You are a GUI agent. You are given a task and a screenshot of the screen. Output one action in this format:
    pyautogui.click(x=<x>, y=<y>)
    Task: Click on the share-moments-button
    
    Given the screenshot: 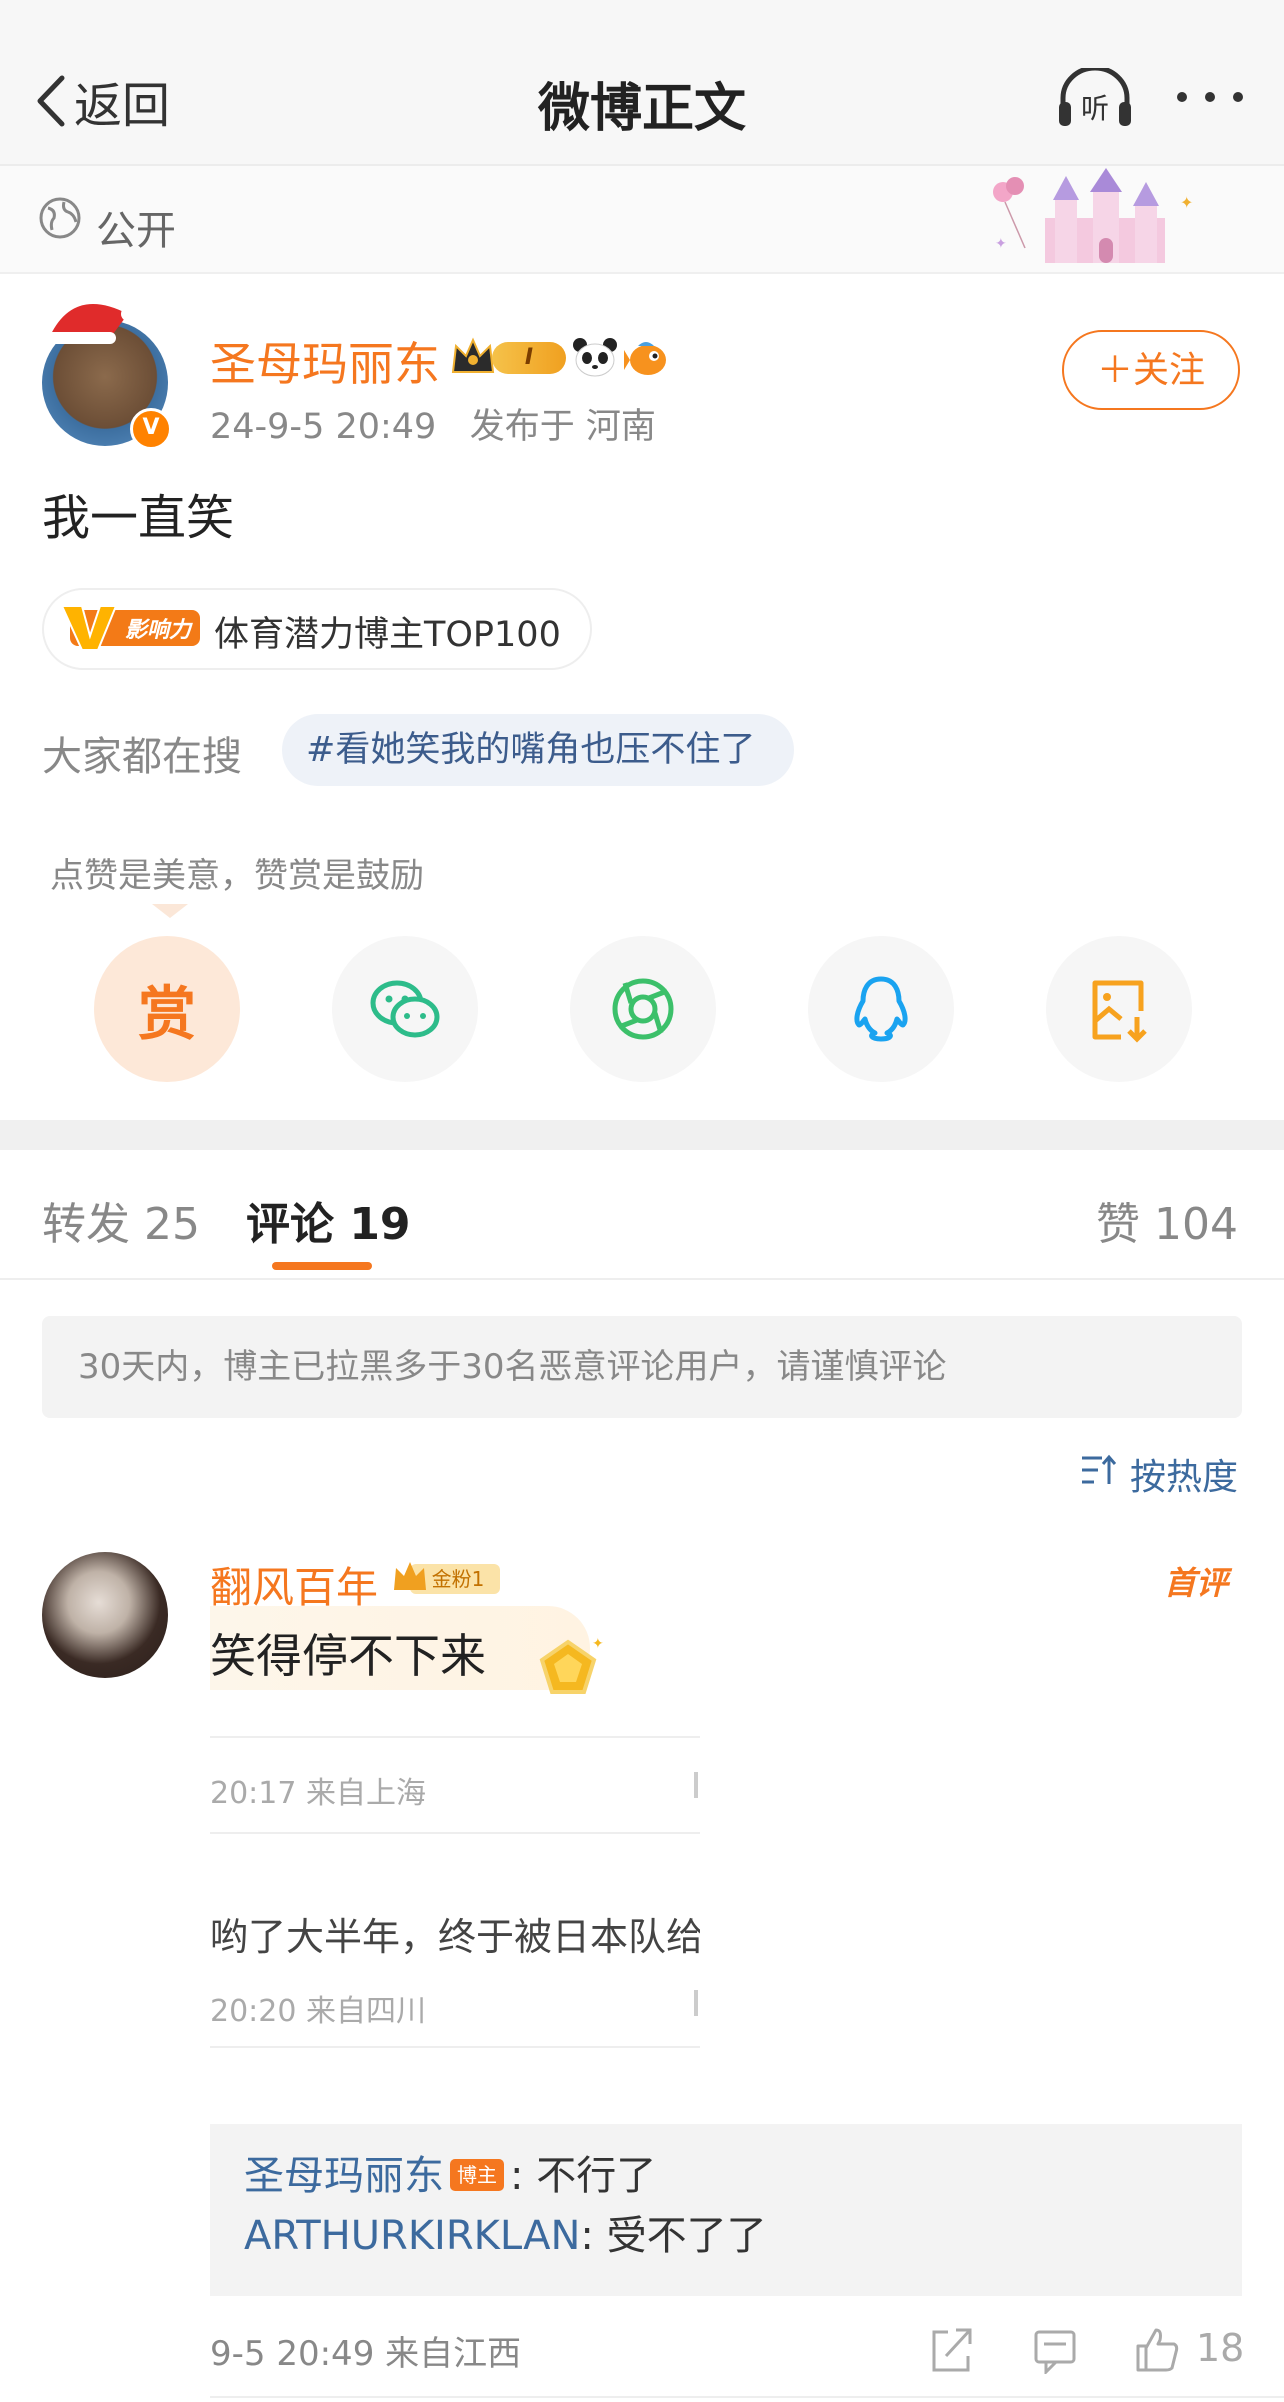 What is the action you would take?
    pyautogui.click(x=643, y=1009)
    